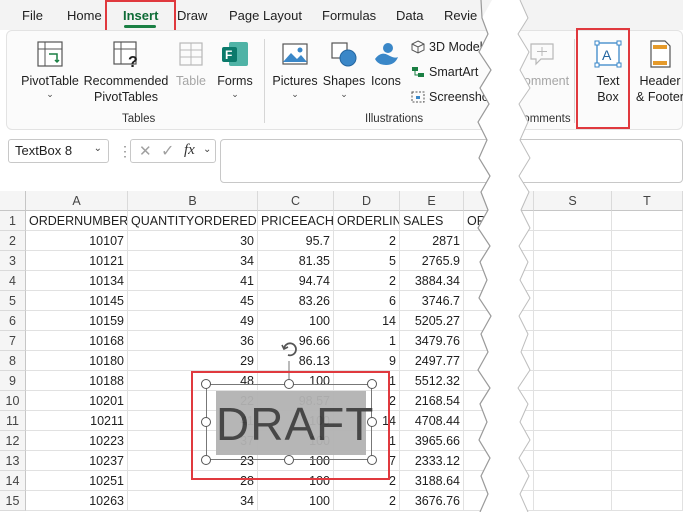 Image resolution: width=683 pixels, height=512 pixels. Describe the element at coordinates (367, 241) in the screenshot. I see `data-cell: 2` at that location.